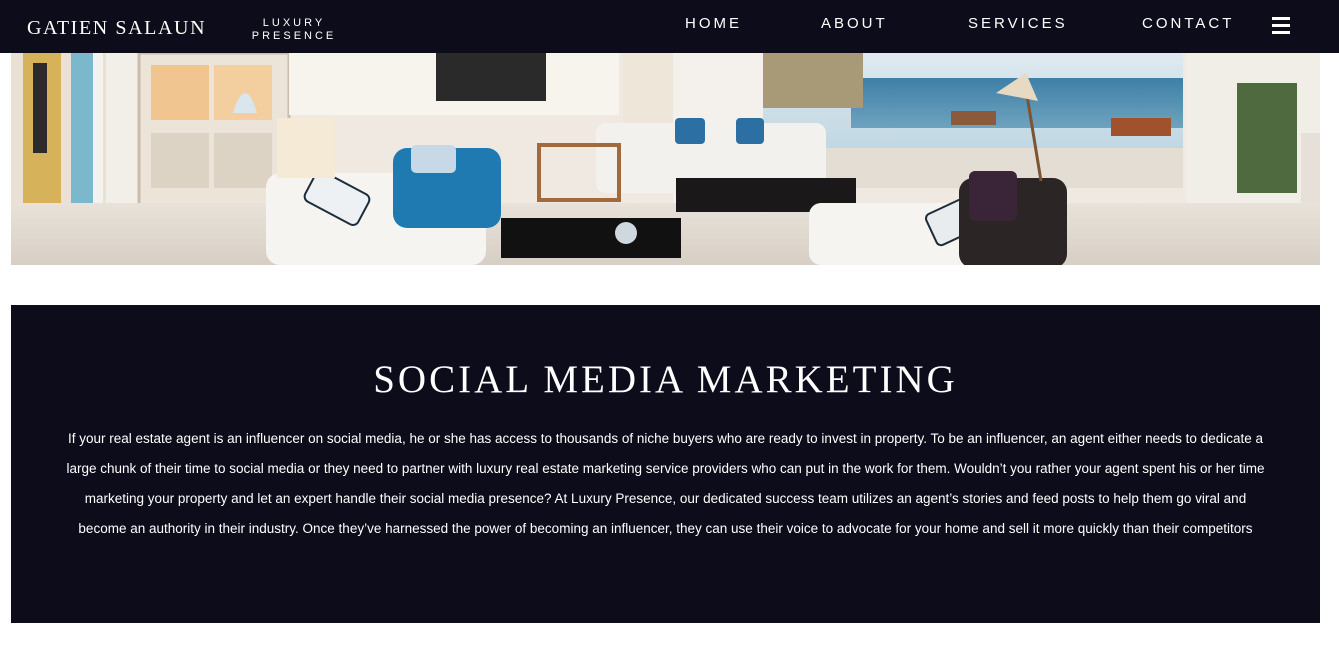  Describe the element at coordinates (1281, 25) in the screenshot. I see `hamburger-menu-icon` at that location.